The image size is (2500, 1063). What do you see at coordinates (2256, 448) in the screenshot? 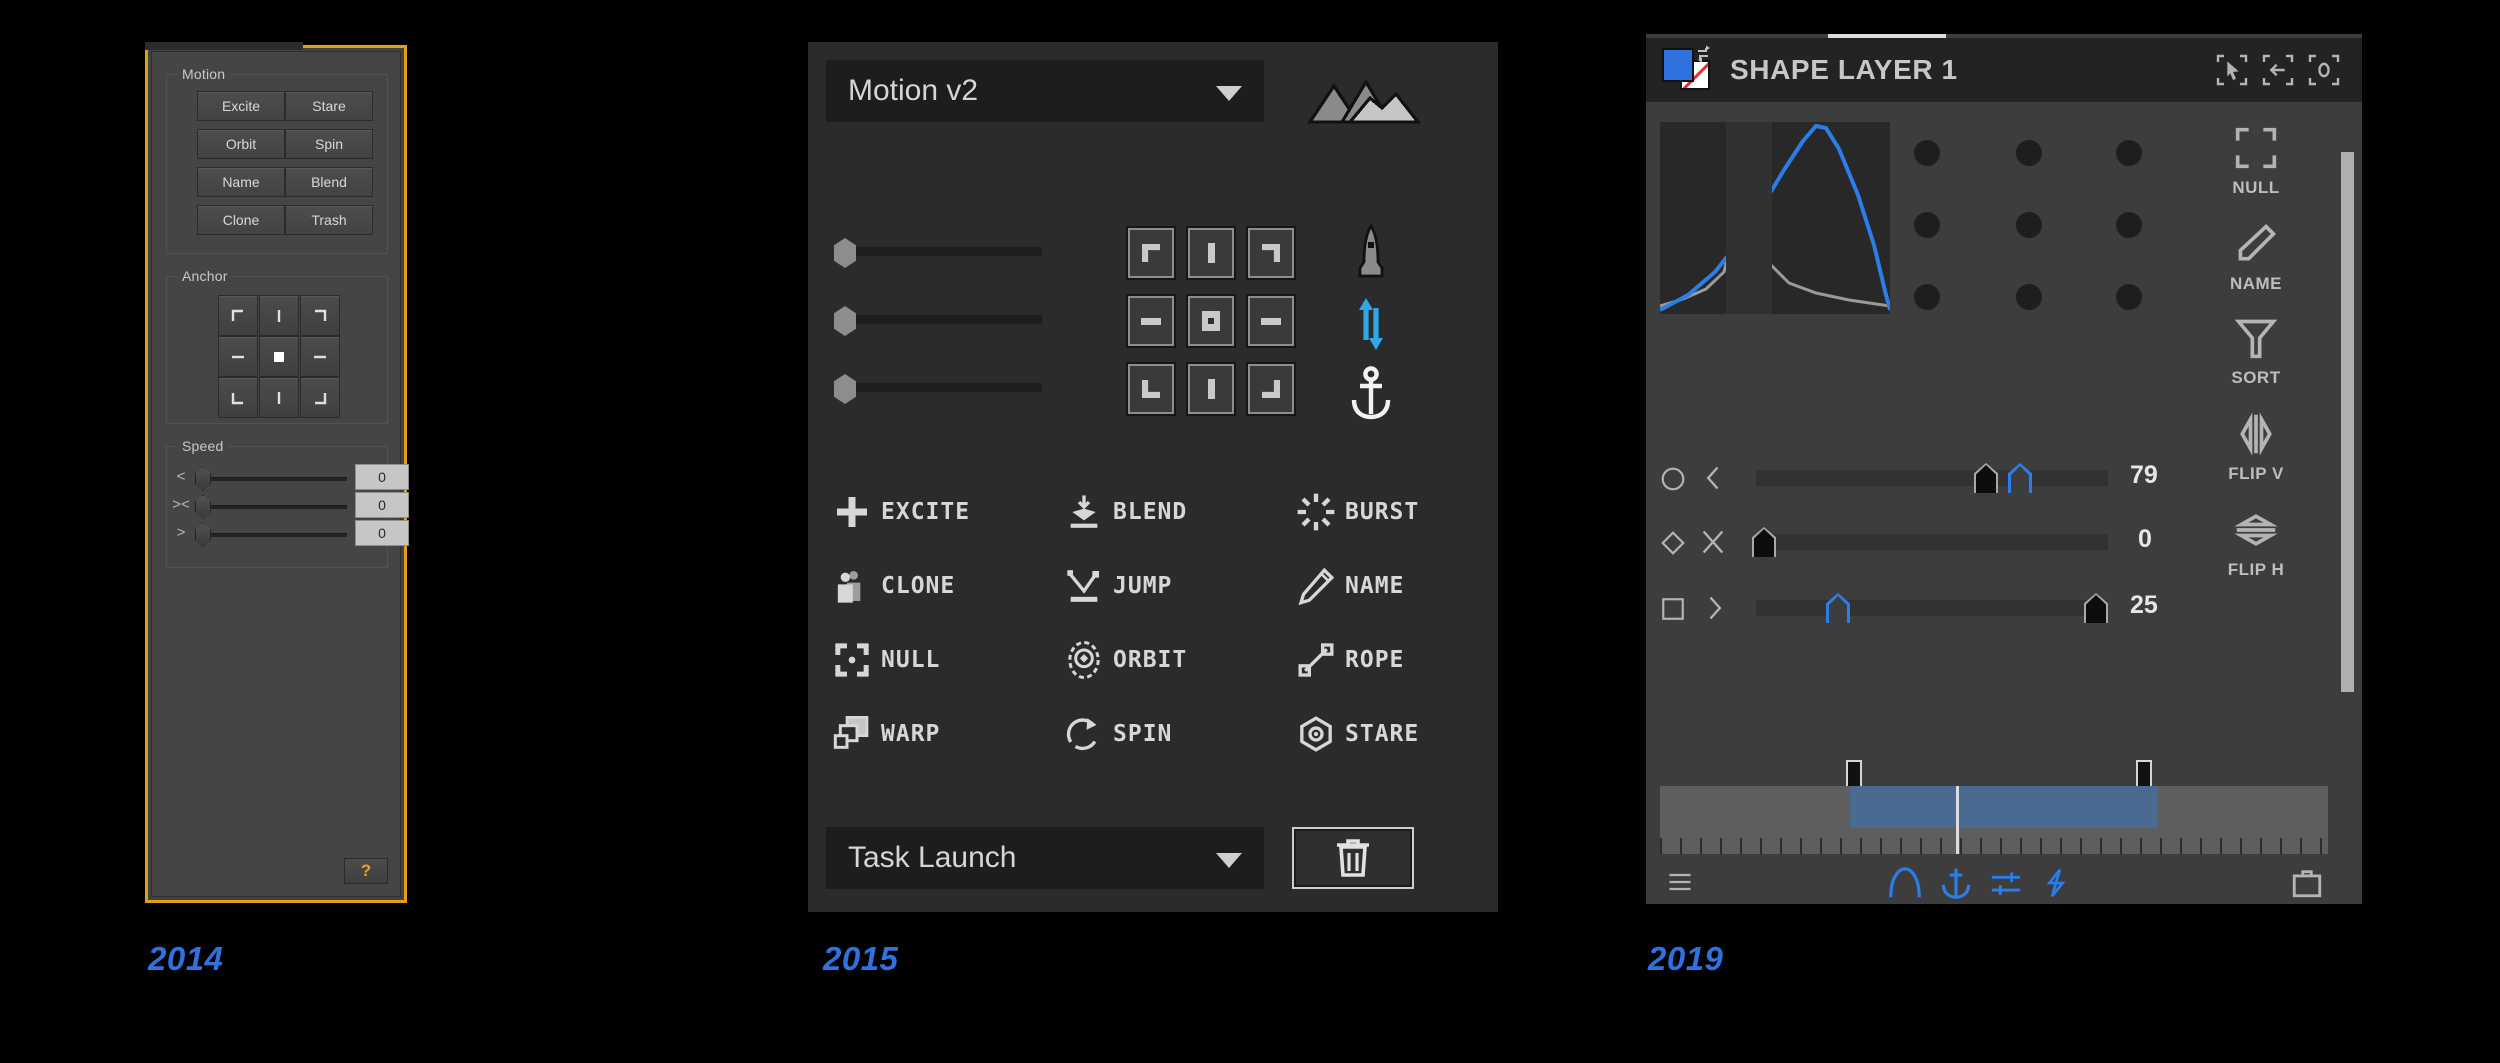
I see `right-tool-flip-v: FLIP V` at bounding box center [2256, 448].